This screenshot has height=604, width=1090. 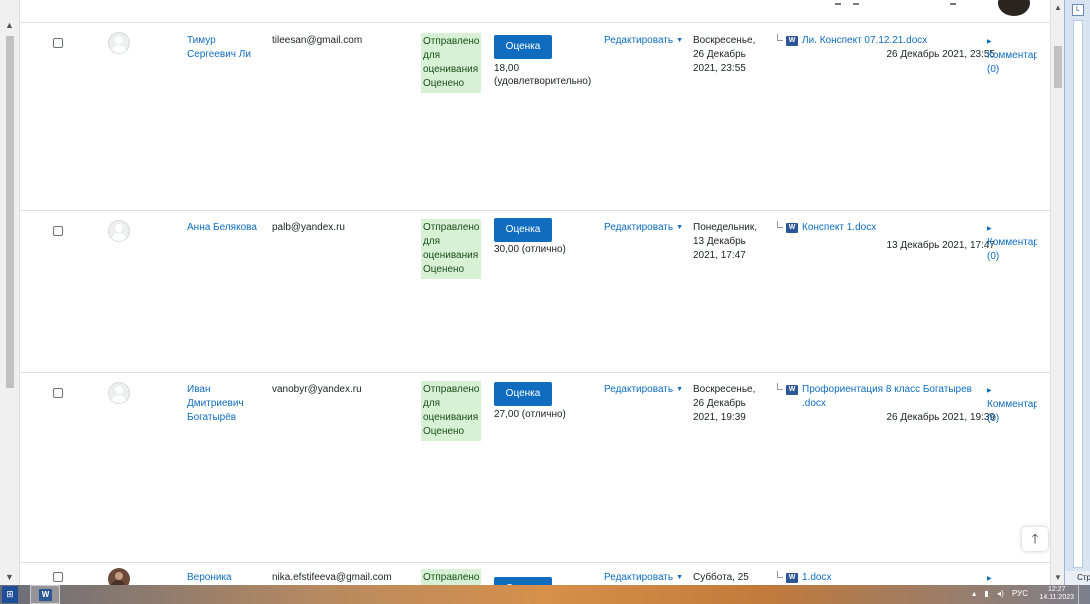 I want to click on left-scrollbar: ▲ ▼, so click(x=10, y=292).